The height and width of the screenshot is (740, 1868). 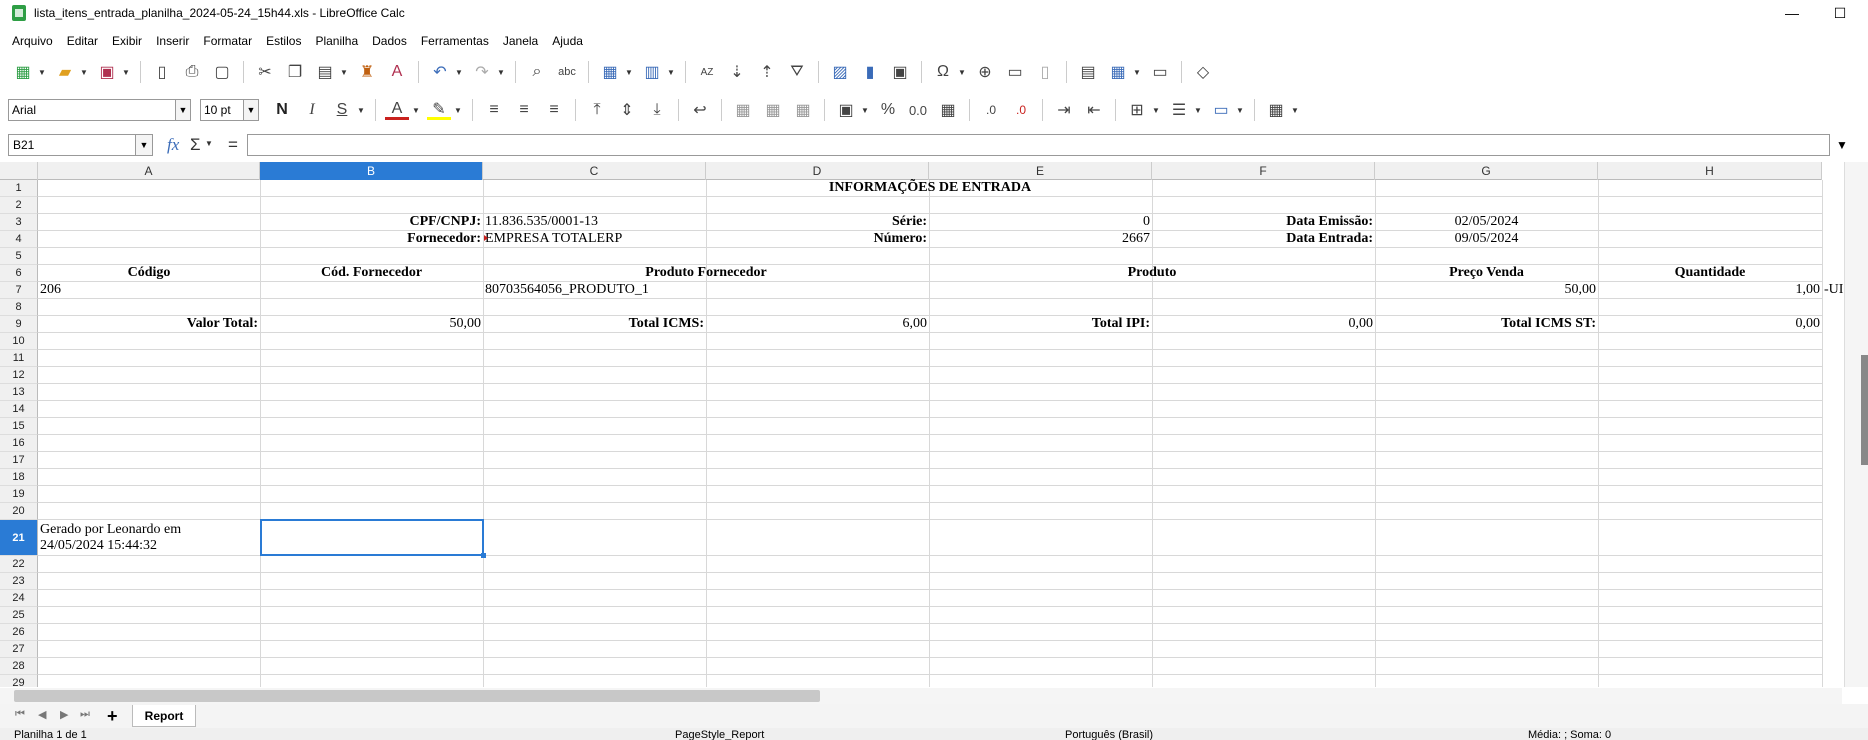 I want to click on special-character-icon: Ω, so click(x=943, y=72).